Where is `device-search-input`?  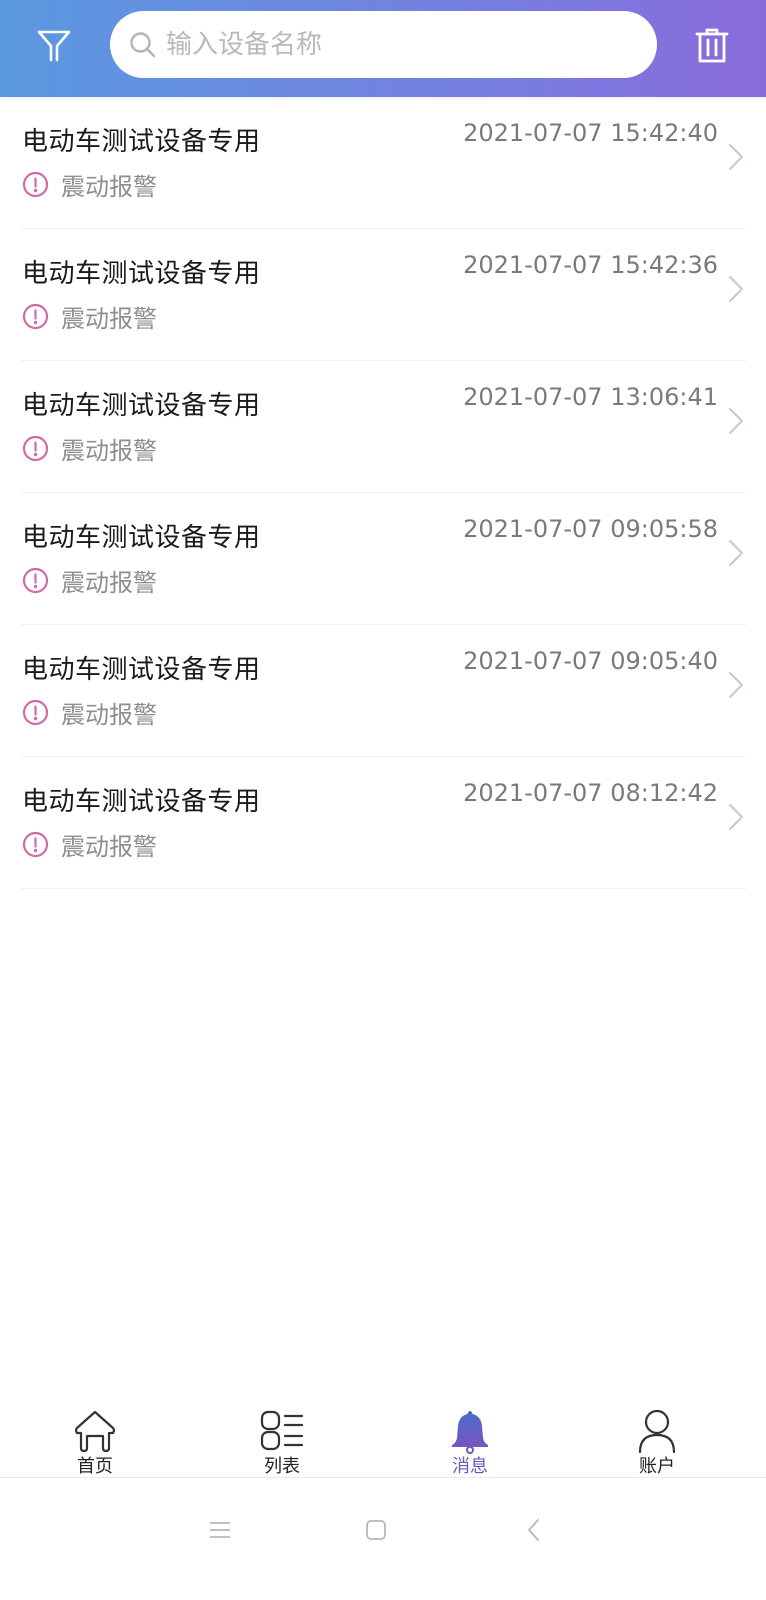
device-search-input is located at coordinates (396, 44).